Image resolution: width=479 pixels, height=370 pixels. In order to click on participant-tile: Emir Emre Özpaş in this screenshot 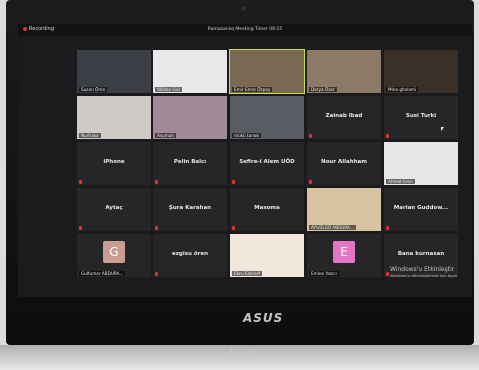, I will do `click(267, 71)`.